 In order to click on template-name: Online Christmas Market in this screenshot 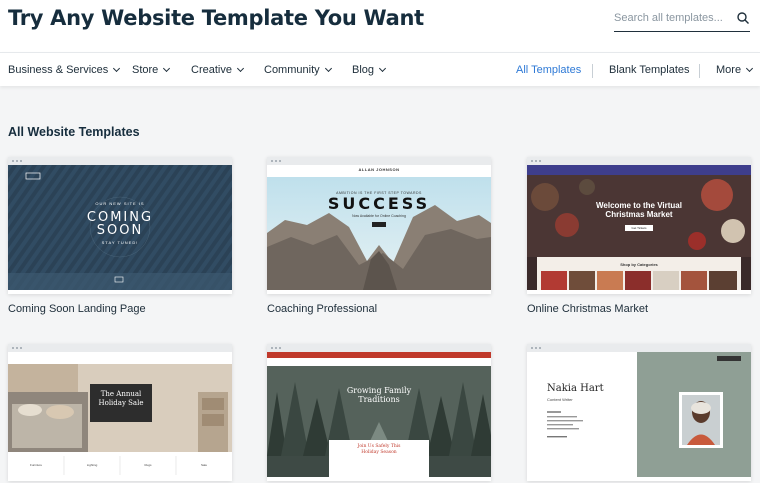, I will do `click(587, 309)`.